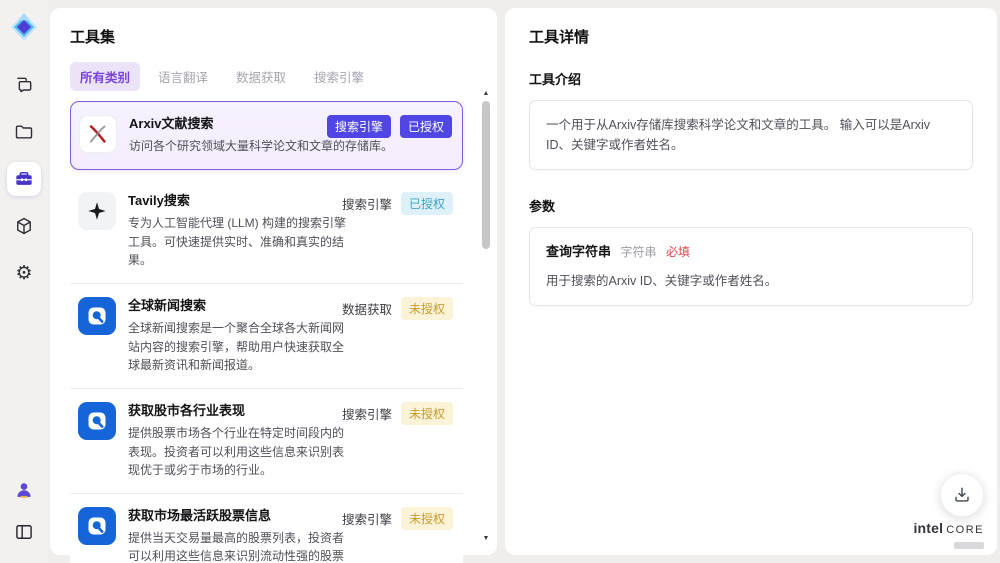  What do you see at coordinates (261, 76) in the screenshot?
I see `tab-2: 数据获取` at bounding box center [261, 76].